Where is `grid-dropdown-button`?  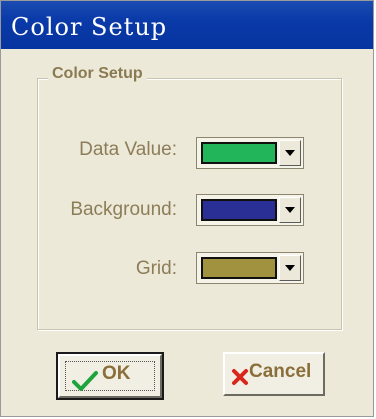
grid-dropdown-button is located at coordinates (290, 268).